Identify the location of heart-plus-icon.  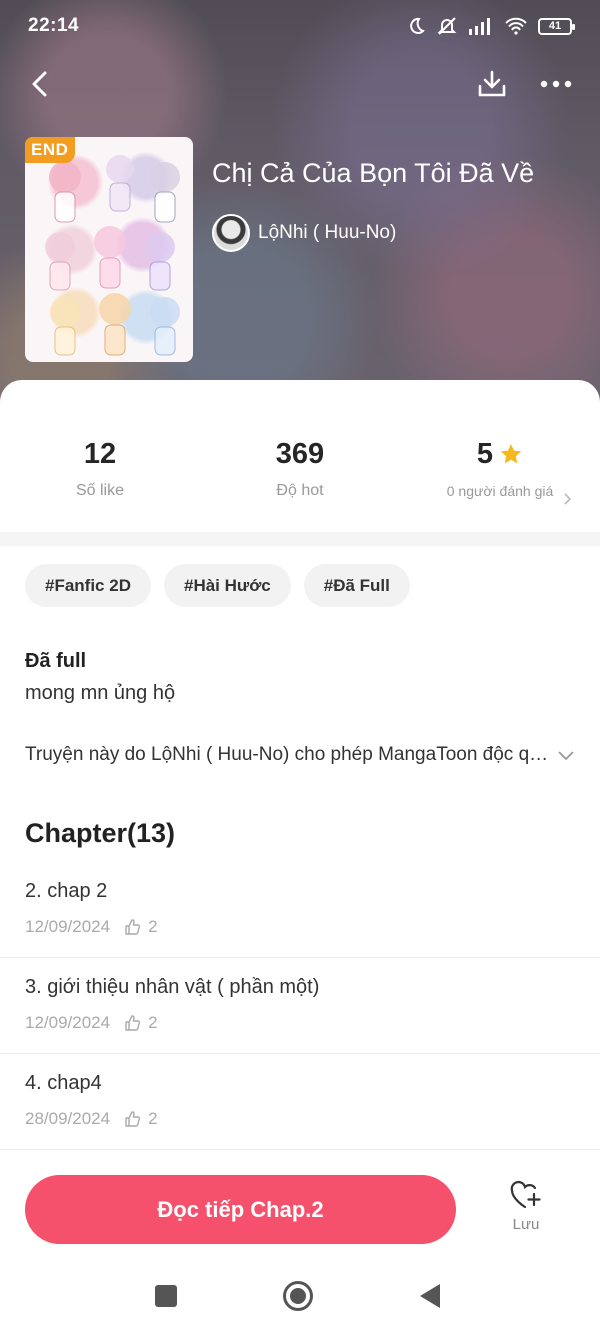
(525, 1194).